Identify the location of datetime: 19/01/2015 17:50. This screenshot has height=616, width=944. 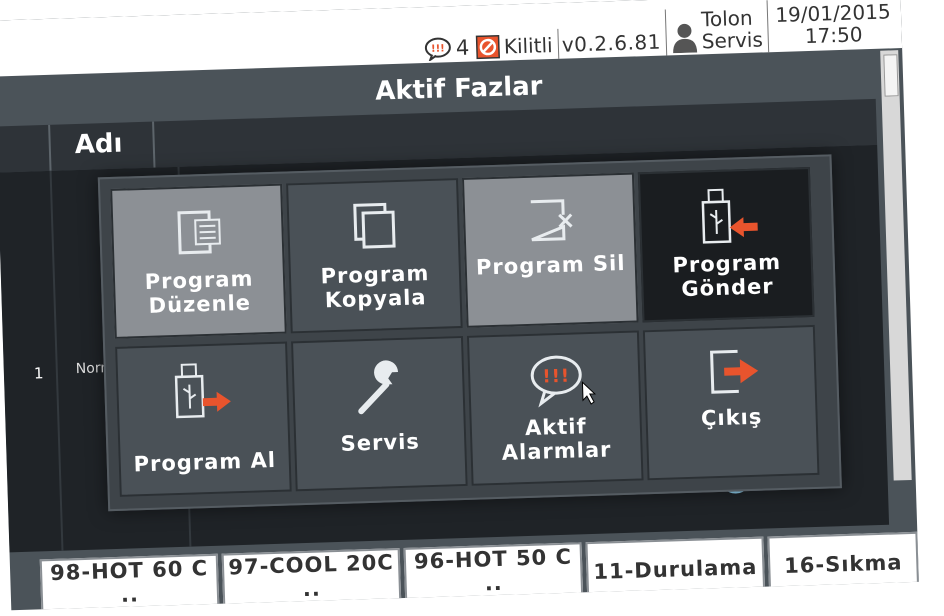
(833, 24).